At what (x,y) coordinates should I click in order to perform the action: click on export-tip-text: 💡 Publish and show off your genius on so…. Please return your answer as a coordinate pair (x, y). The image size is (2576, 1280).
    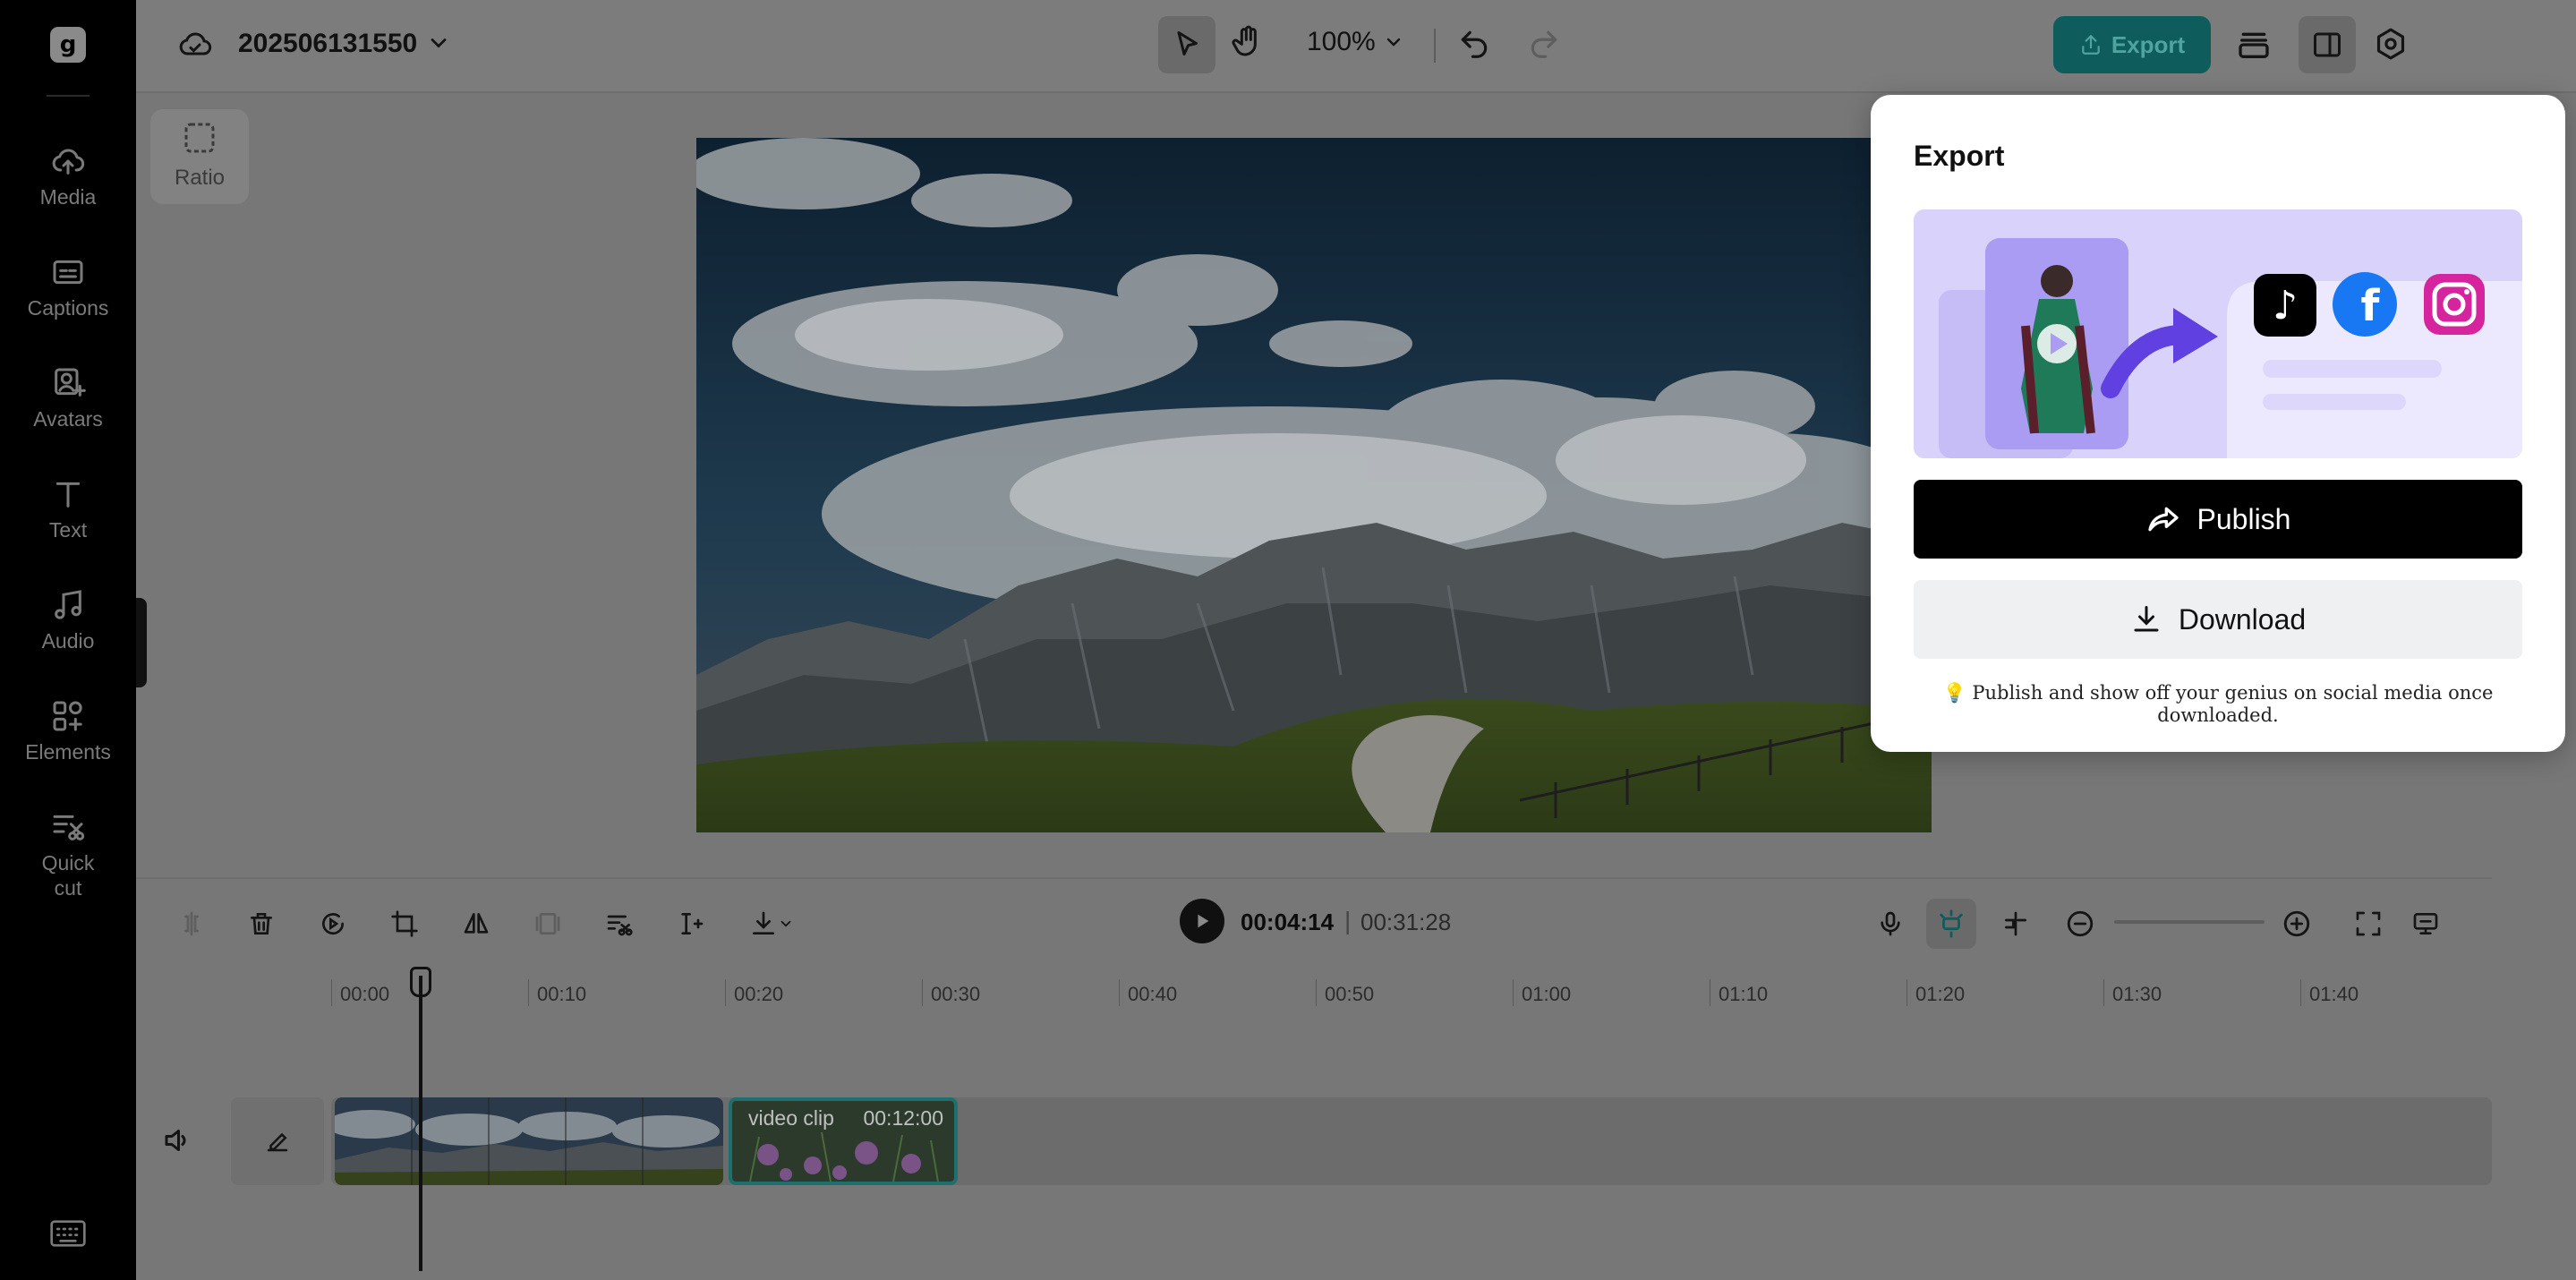
    Looking at the image, I should click on (2218, 704).